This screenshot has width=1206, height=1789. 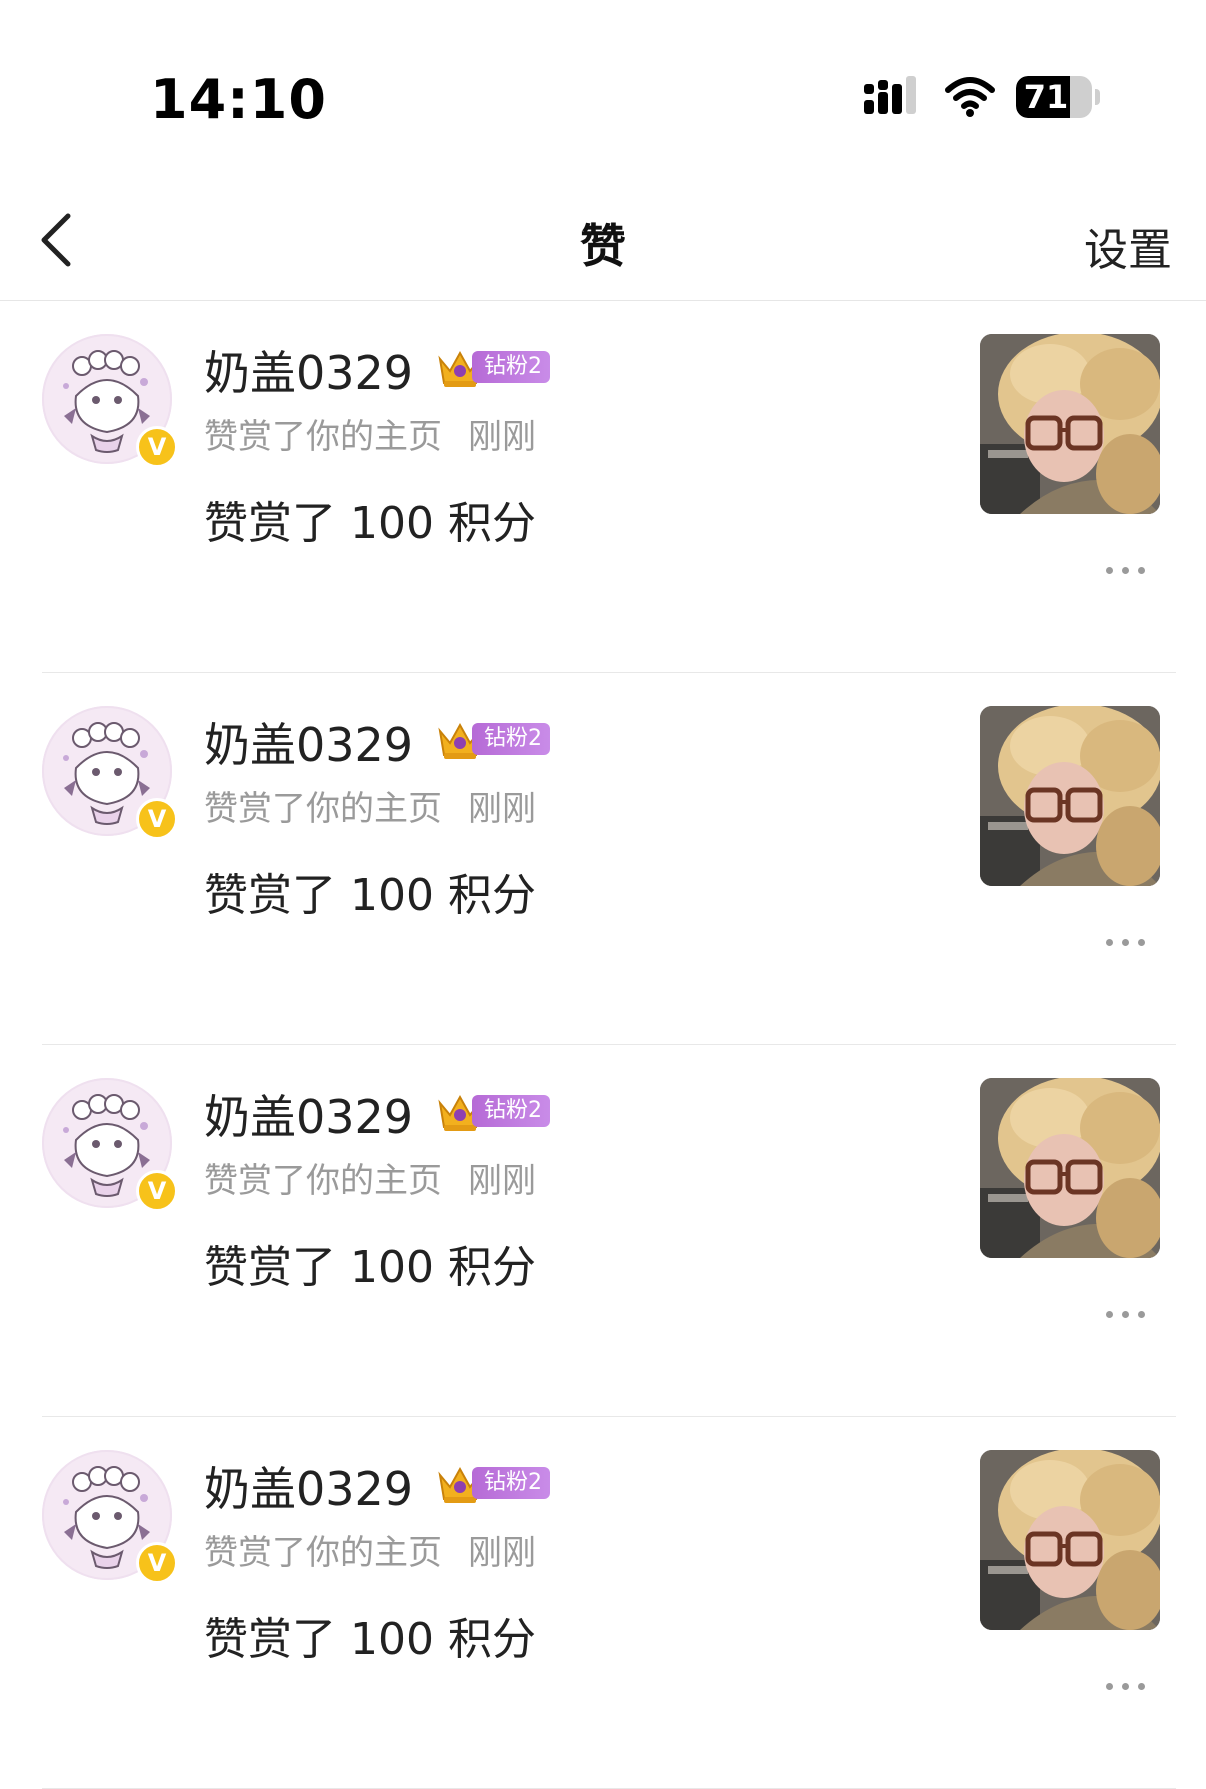 I want to click on page-title: 赞, so click(x=603, y=246).